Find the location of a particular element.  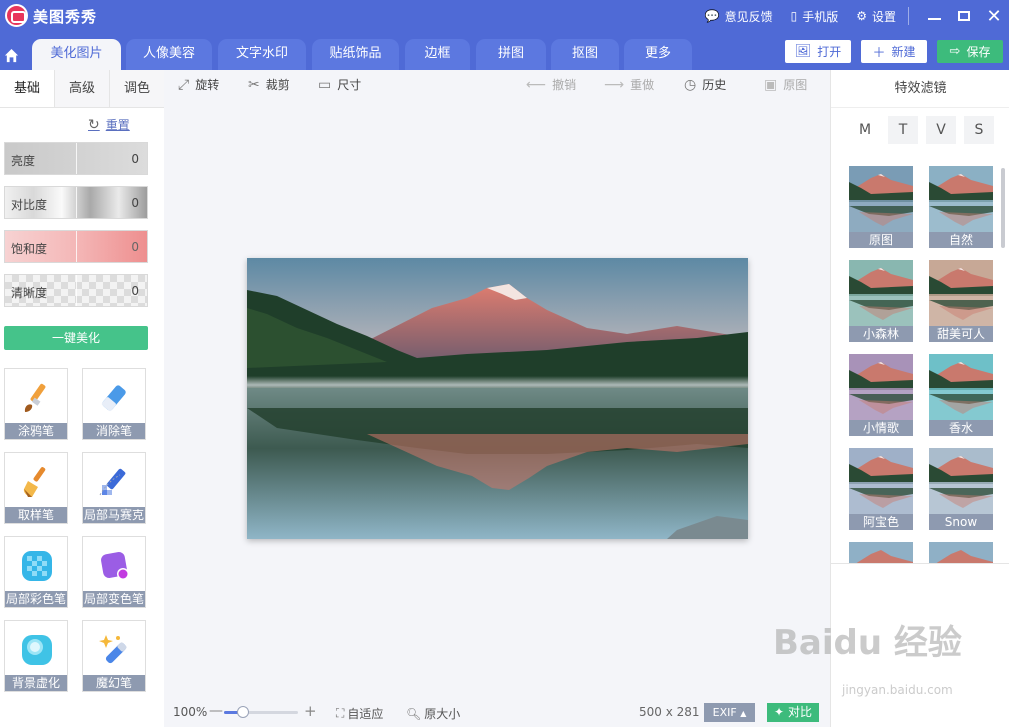

tab-text-watermark: 文字水印 is located at coordinates (262, 54).